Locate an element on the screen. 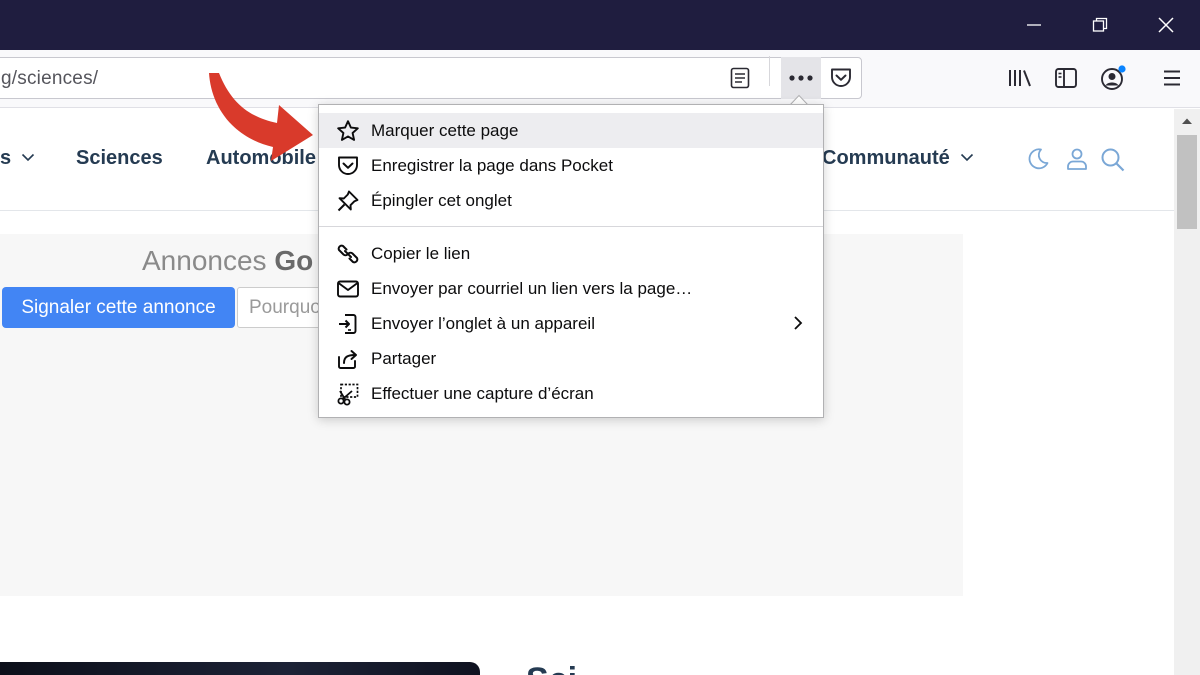 The image size is (1200, 675). ad-title: Annonces Go is located at coordinates (227, 261).